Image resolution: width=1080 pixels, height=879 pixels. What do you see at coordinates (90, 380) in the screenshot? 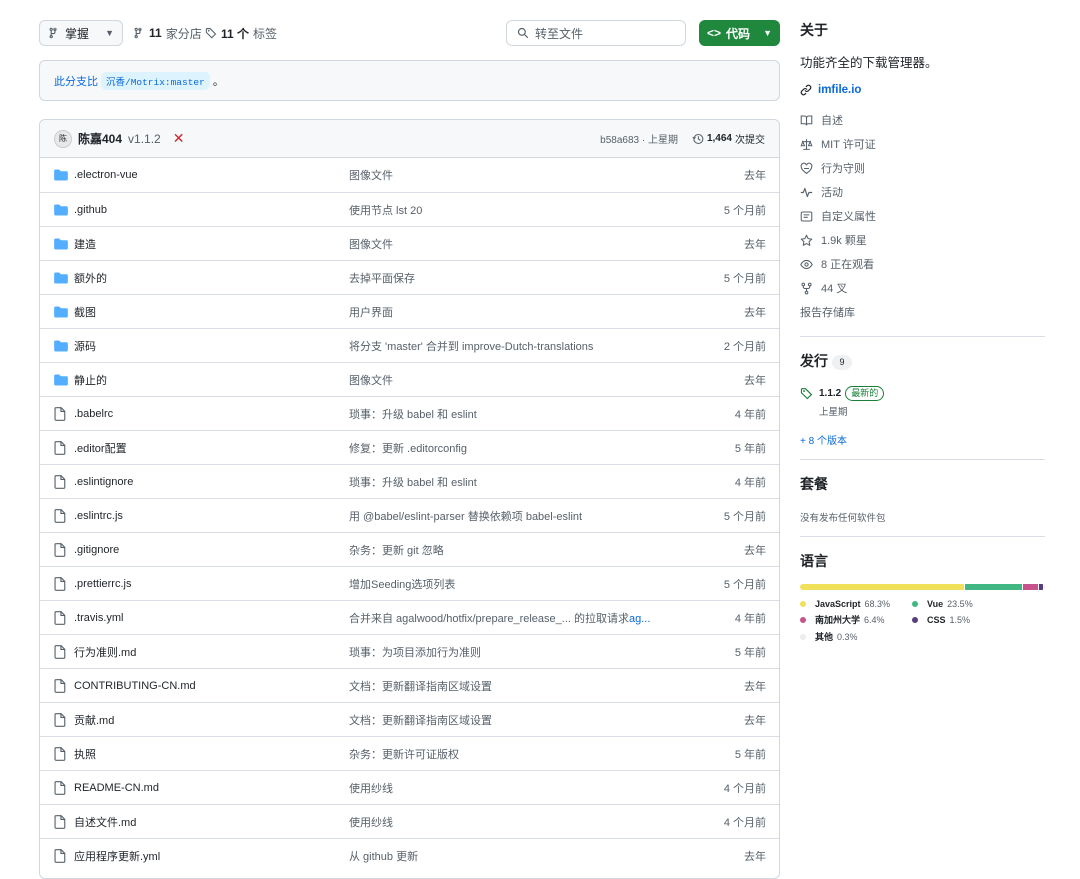
I see `directory-name-link: 静止的` at bounding box center [90, 380].